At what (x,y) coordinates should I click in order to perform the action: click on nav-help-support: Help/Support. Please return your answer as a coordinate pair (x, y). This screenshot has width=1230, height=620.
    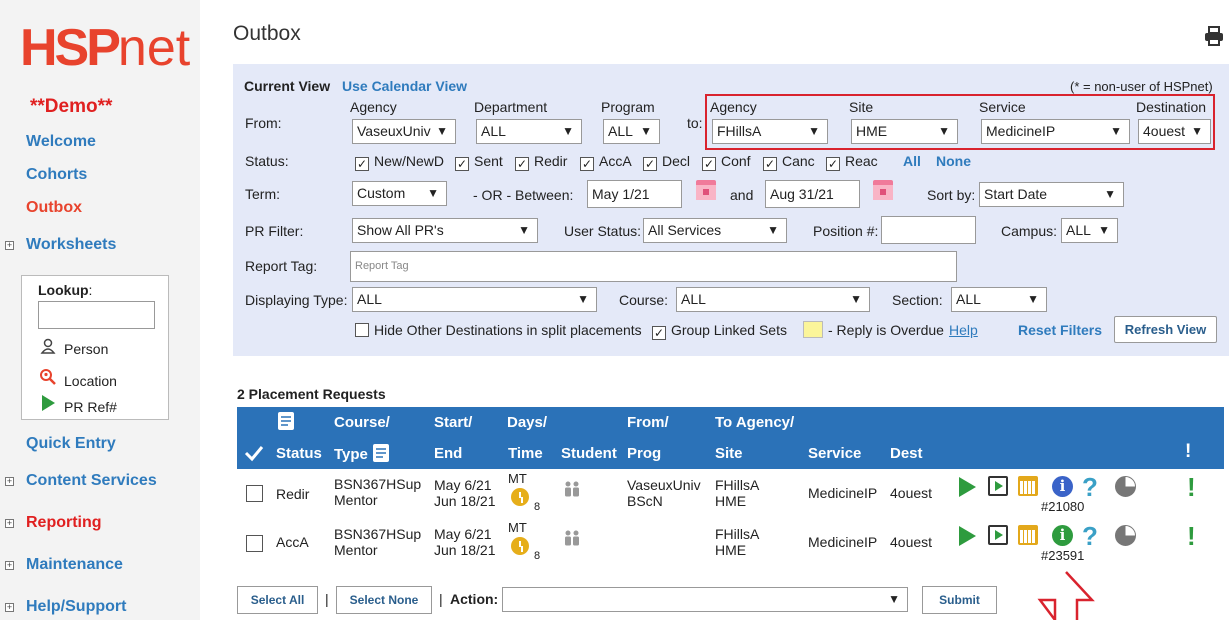
    Looking at the image, I should click on (76, 607).